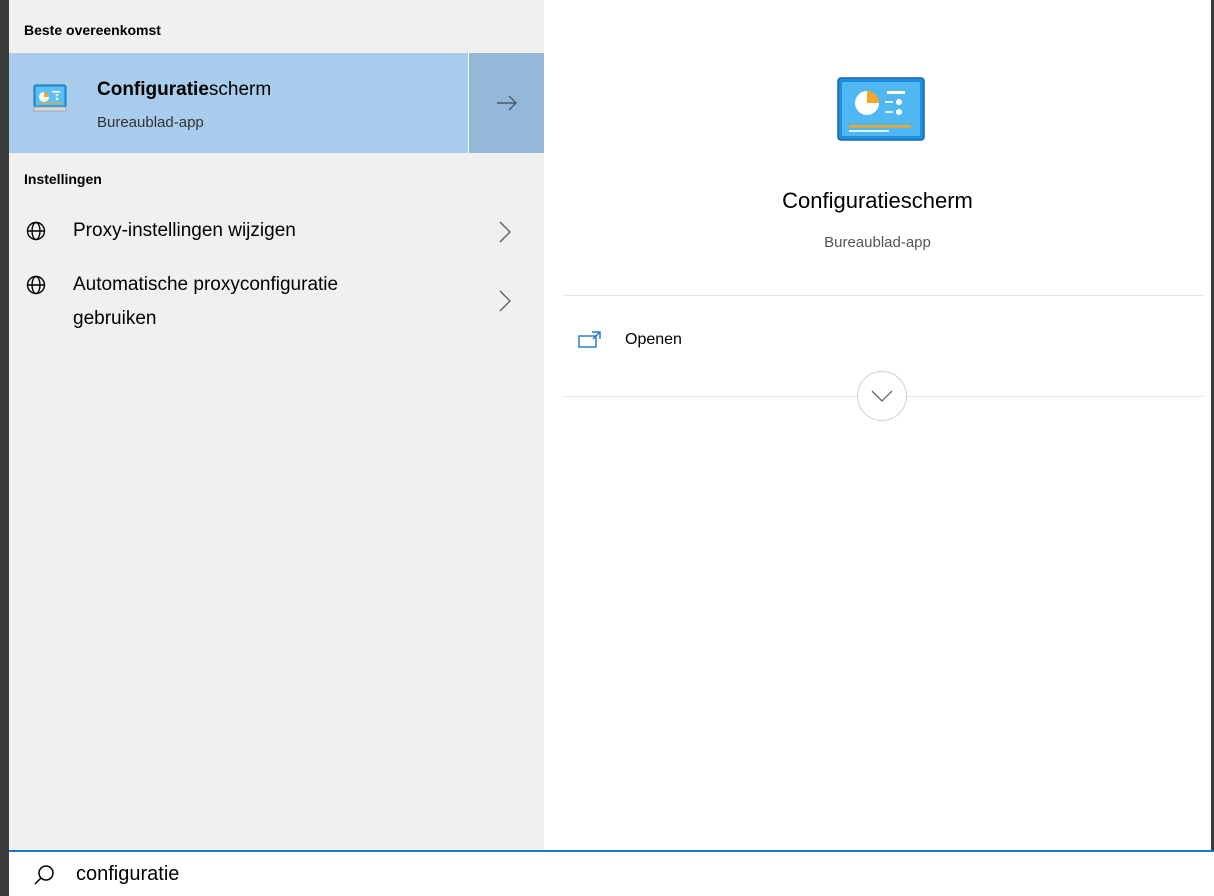 This screenshot has height=896, width=1214. Describe the element at coordinates (883, 295) in the screenshot. I see `divider` at that location.